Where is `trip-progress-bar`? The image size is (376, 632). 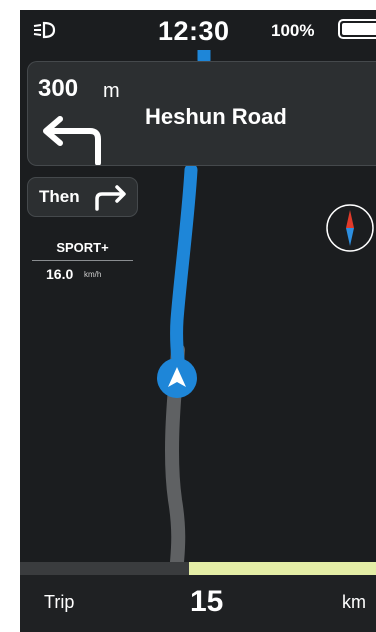 trip-progress-bar is located at coordinates (198, 568).